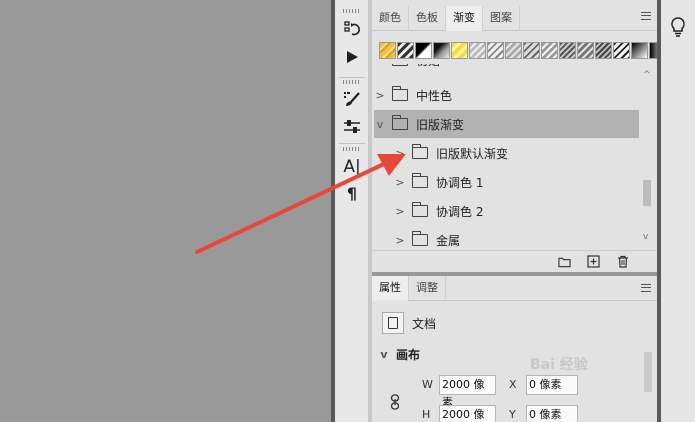  I want to click on folder-label: 中性色, so click(434, 95).